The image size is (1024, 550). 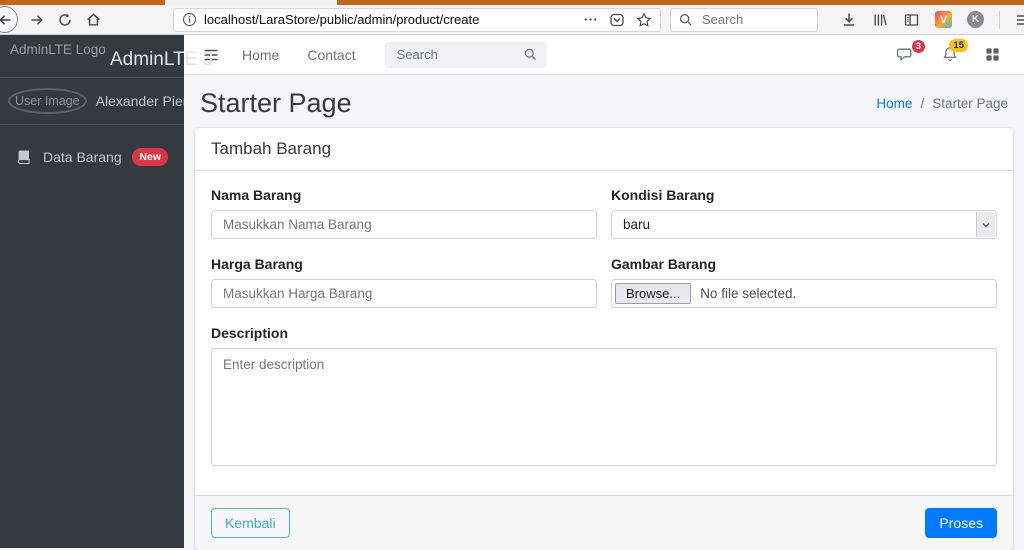 What do you see at coordinates (5, 19) in the screenshot?
I see `back-arrow-icon` at bounding box center [5, 19].